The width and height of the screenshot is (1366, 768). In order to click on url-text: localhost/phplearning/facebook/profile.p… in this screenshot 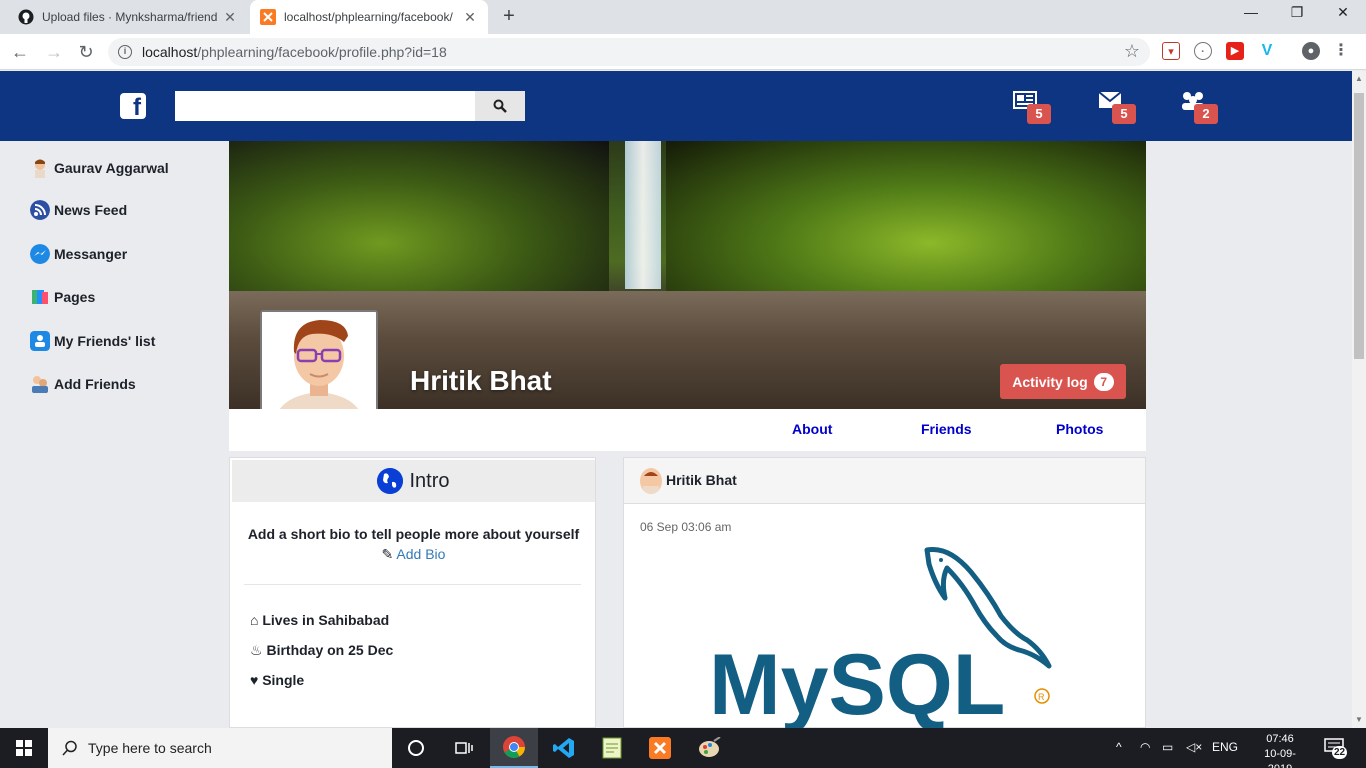, I will do `click(294, 52)`.